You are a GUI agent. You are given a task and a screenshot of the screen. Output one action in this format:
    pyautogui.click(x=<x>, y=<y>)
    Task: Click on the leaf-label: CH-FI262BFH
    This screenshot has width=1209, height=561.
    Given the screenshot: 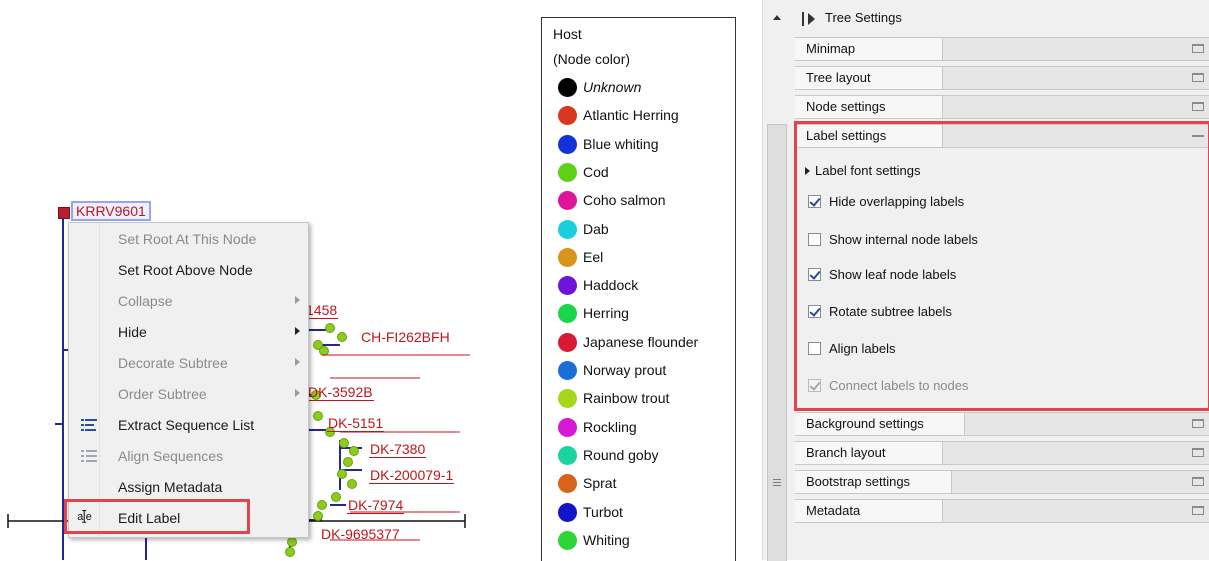 What is the action you would take?
    pyautogui.click(x=405, y=337)
    